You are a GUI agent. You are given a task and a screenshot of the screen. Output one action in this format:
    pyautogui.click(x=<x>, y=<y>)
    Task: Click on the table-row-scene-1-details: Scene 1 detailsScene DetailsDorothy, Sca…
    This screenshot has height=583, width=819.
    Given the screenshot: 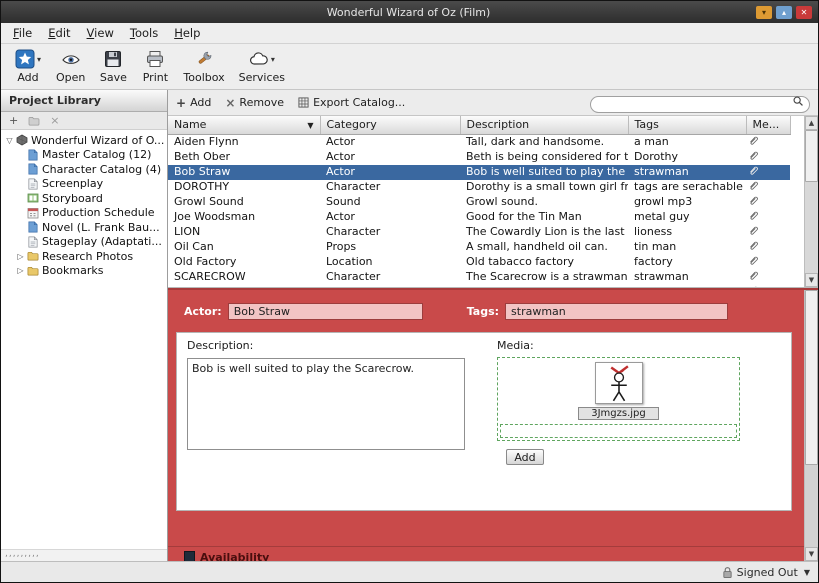 What is the action you would take?
    pyautogui.click(x=479, y=286)
    